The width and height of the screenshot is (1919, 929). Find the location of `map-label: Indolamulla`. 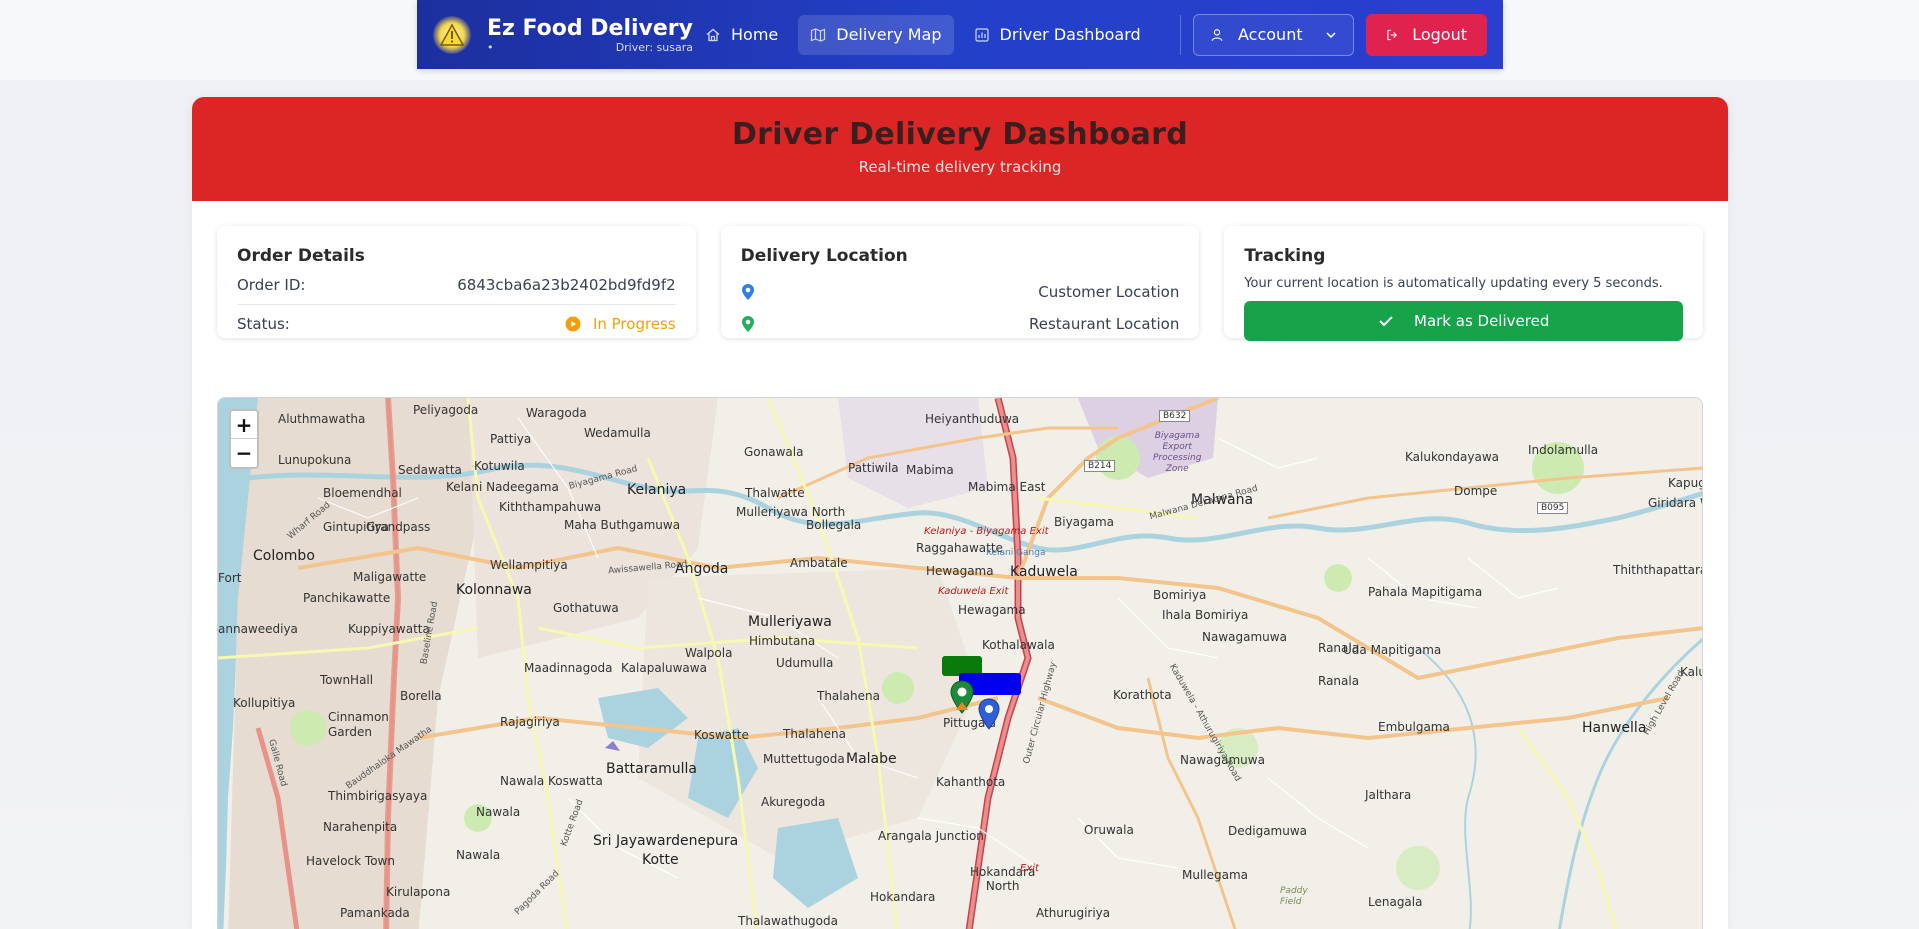

map-label: Indolamulla is located at coordinates (1563, 450).